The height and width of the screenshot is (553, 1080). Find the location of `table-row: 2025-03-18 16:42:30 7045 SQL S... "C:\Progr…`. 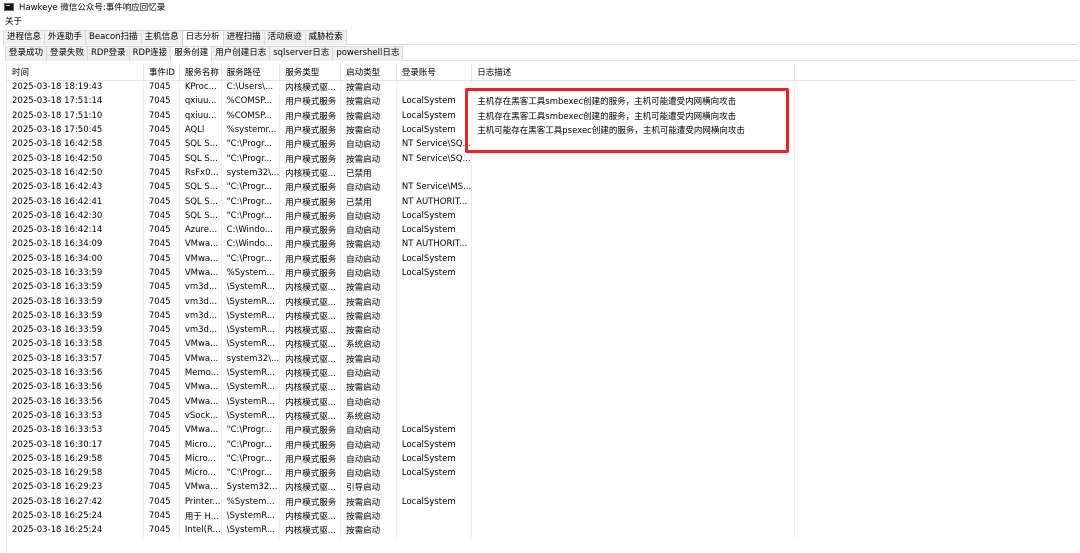

table-row: 2025-03-18 16:42:30 7045 SQL S... "C:\Progr… is located at coordinates (541, 215).